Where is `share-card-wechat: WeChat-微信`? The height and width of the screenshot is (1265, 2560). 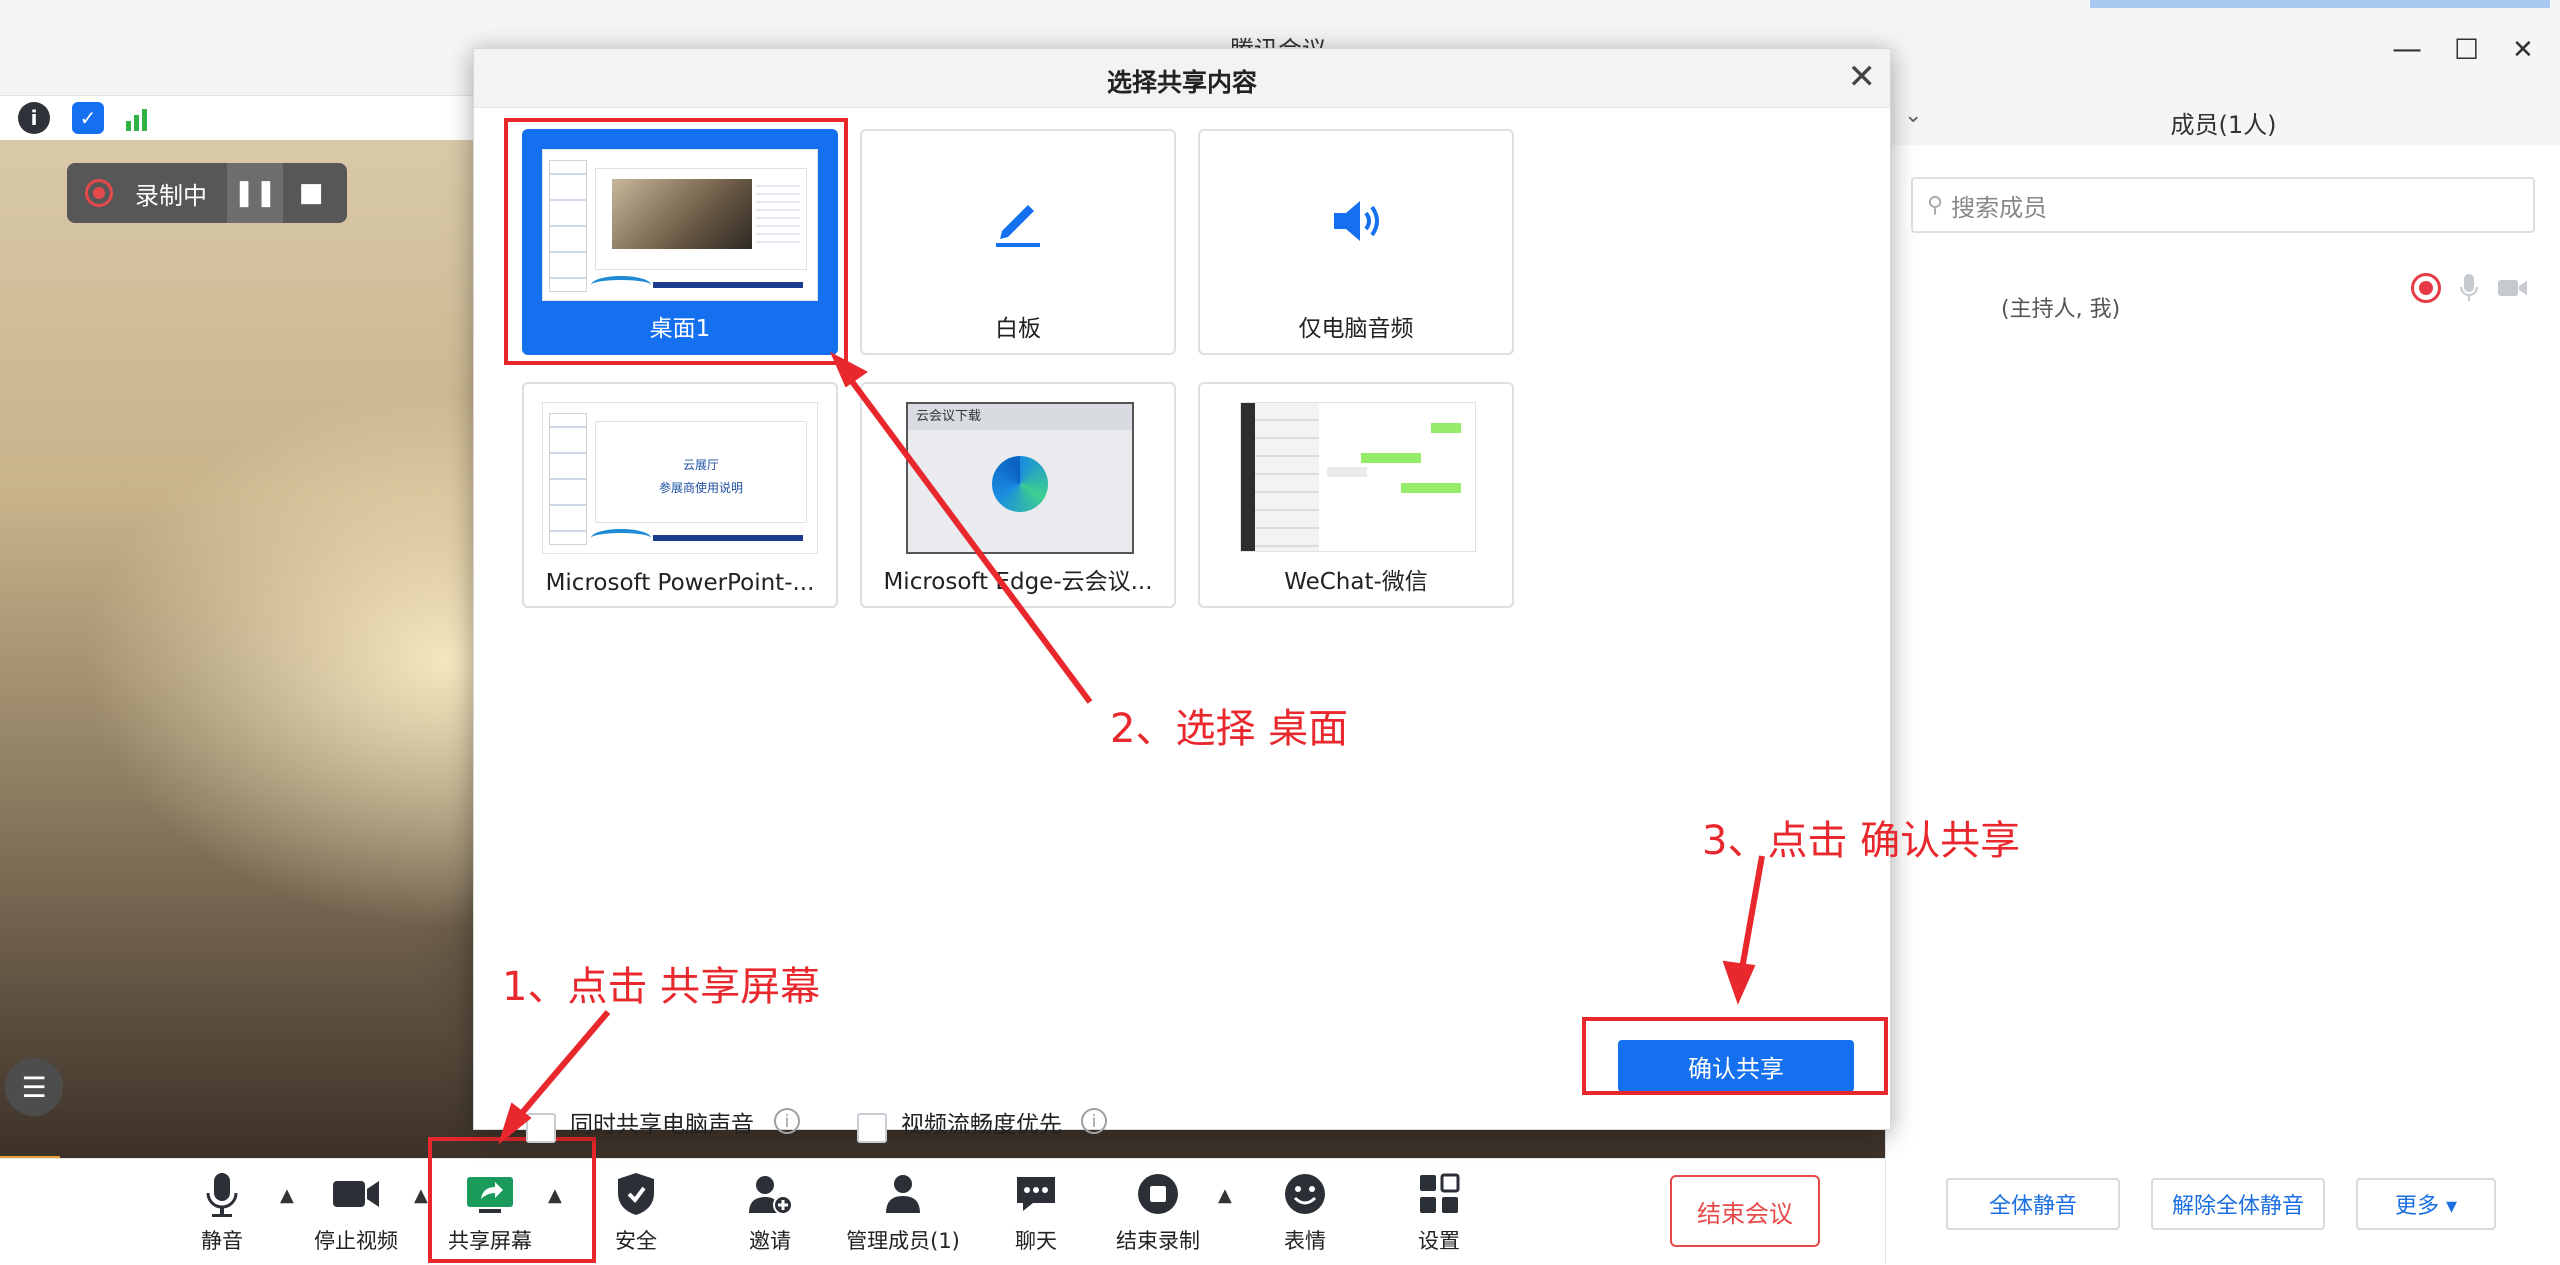
share-card-wechat: WeChat-微信 is located at coordinates (1356, 495).